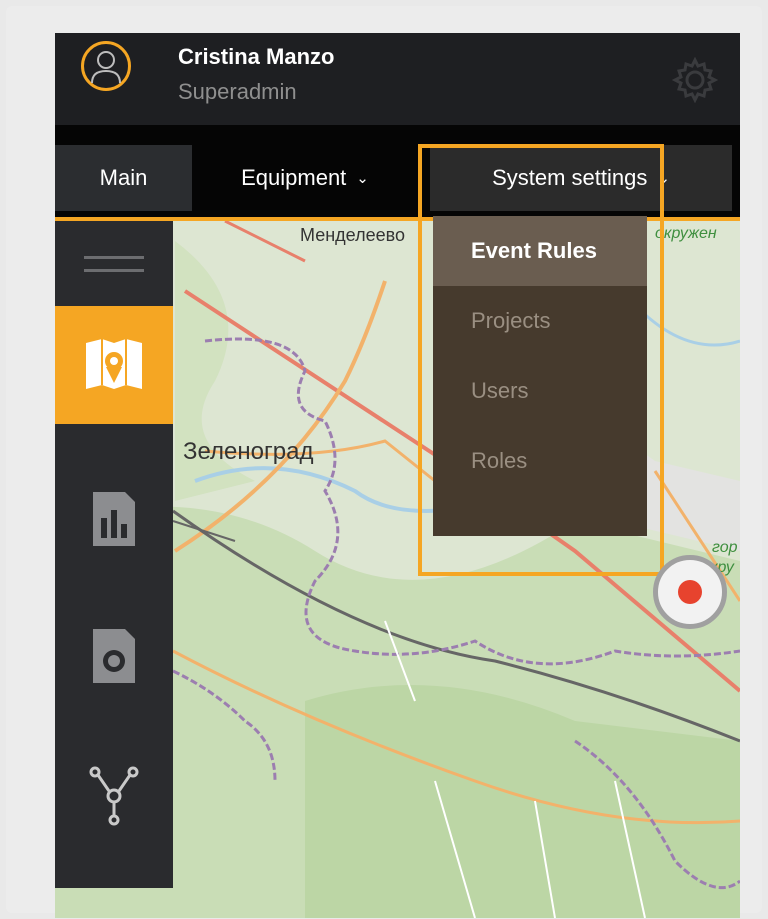  What do you see at coordinates (500, 390) in the screenshot?
I see `menu-item-label: Users` at bounding box center [500, 390].